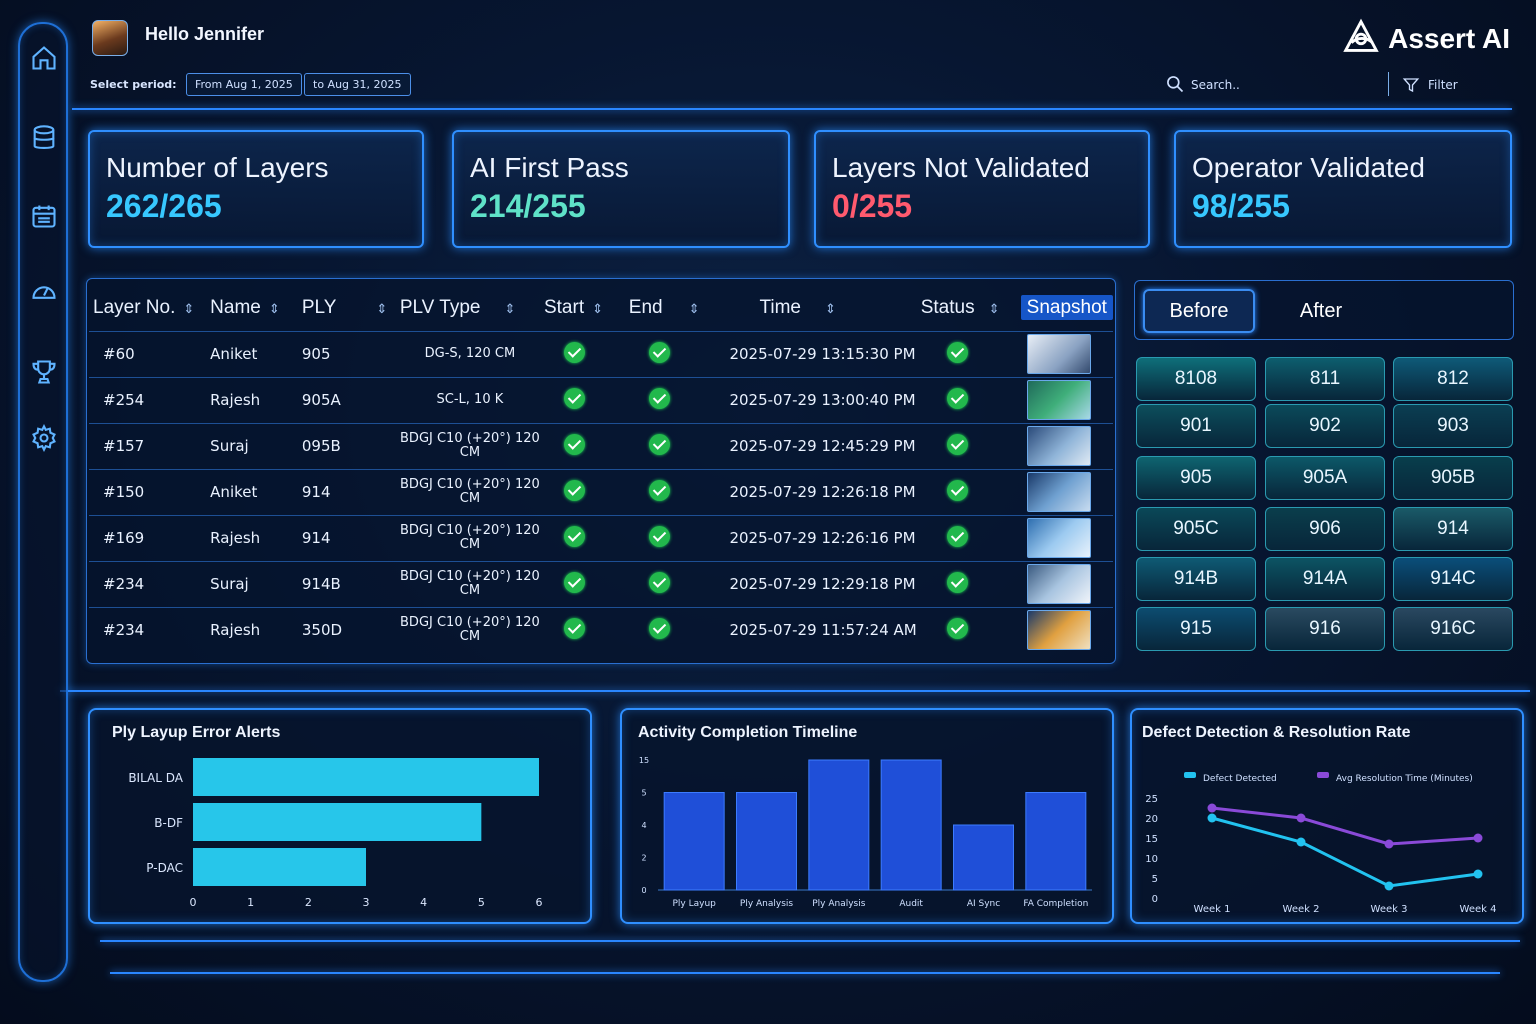 This screenshot has width=1536, height=1024. Describe the element at coordinates (252, 308) in the screenshot. I see `col-header-name: Name ⇕` at that location.